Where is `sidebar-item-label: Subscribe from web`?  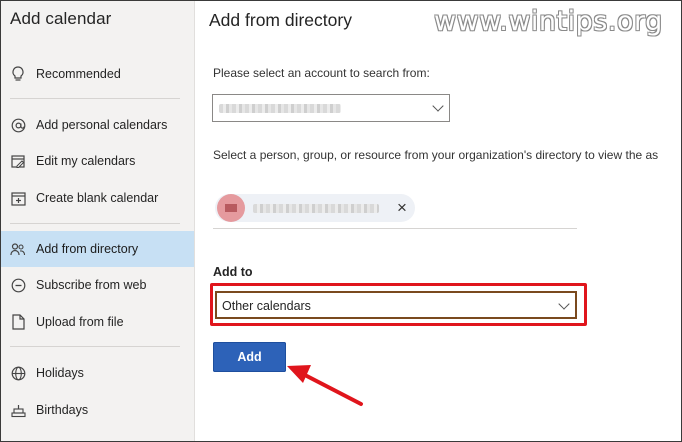
sidebar-item-label: Subscribe from web is located at coordinates (91, 285).